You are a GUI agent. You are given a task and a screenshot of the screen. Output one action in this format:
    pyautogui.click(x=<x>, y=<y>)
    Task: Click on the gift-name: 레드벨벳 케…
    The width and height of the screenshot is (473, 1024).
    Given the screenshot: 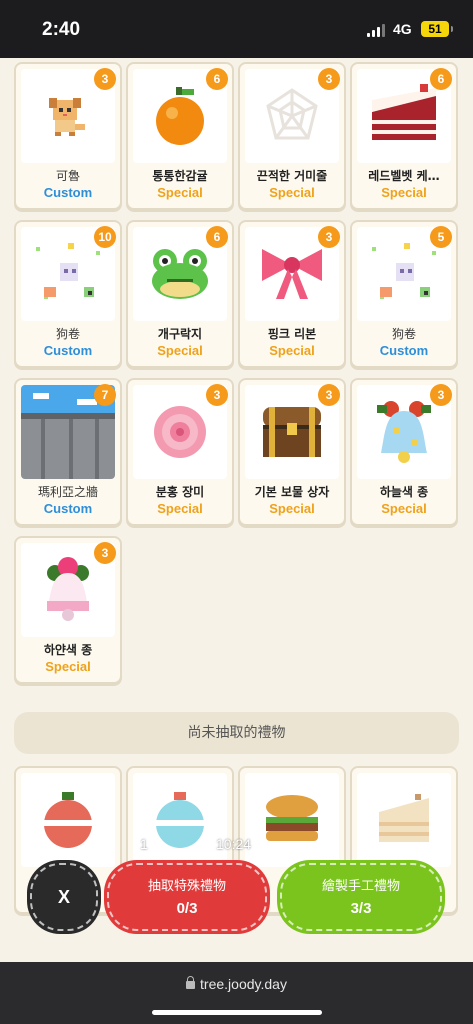 What is the action you would take?
    pyautogui.click(x=404, y=176)
    